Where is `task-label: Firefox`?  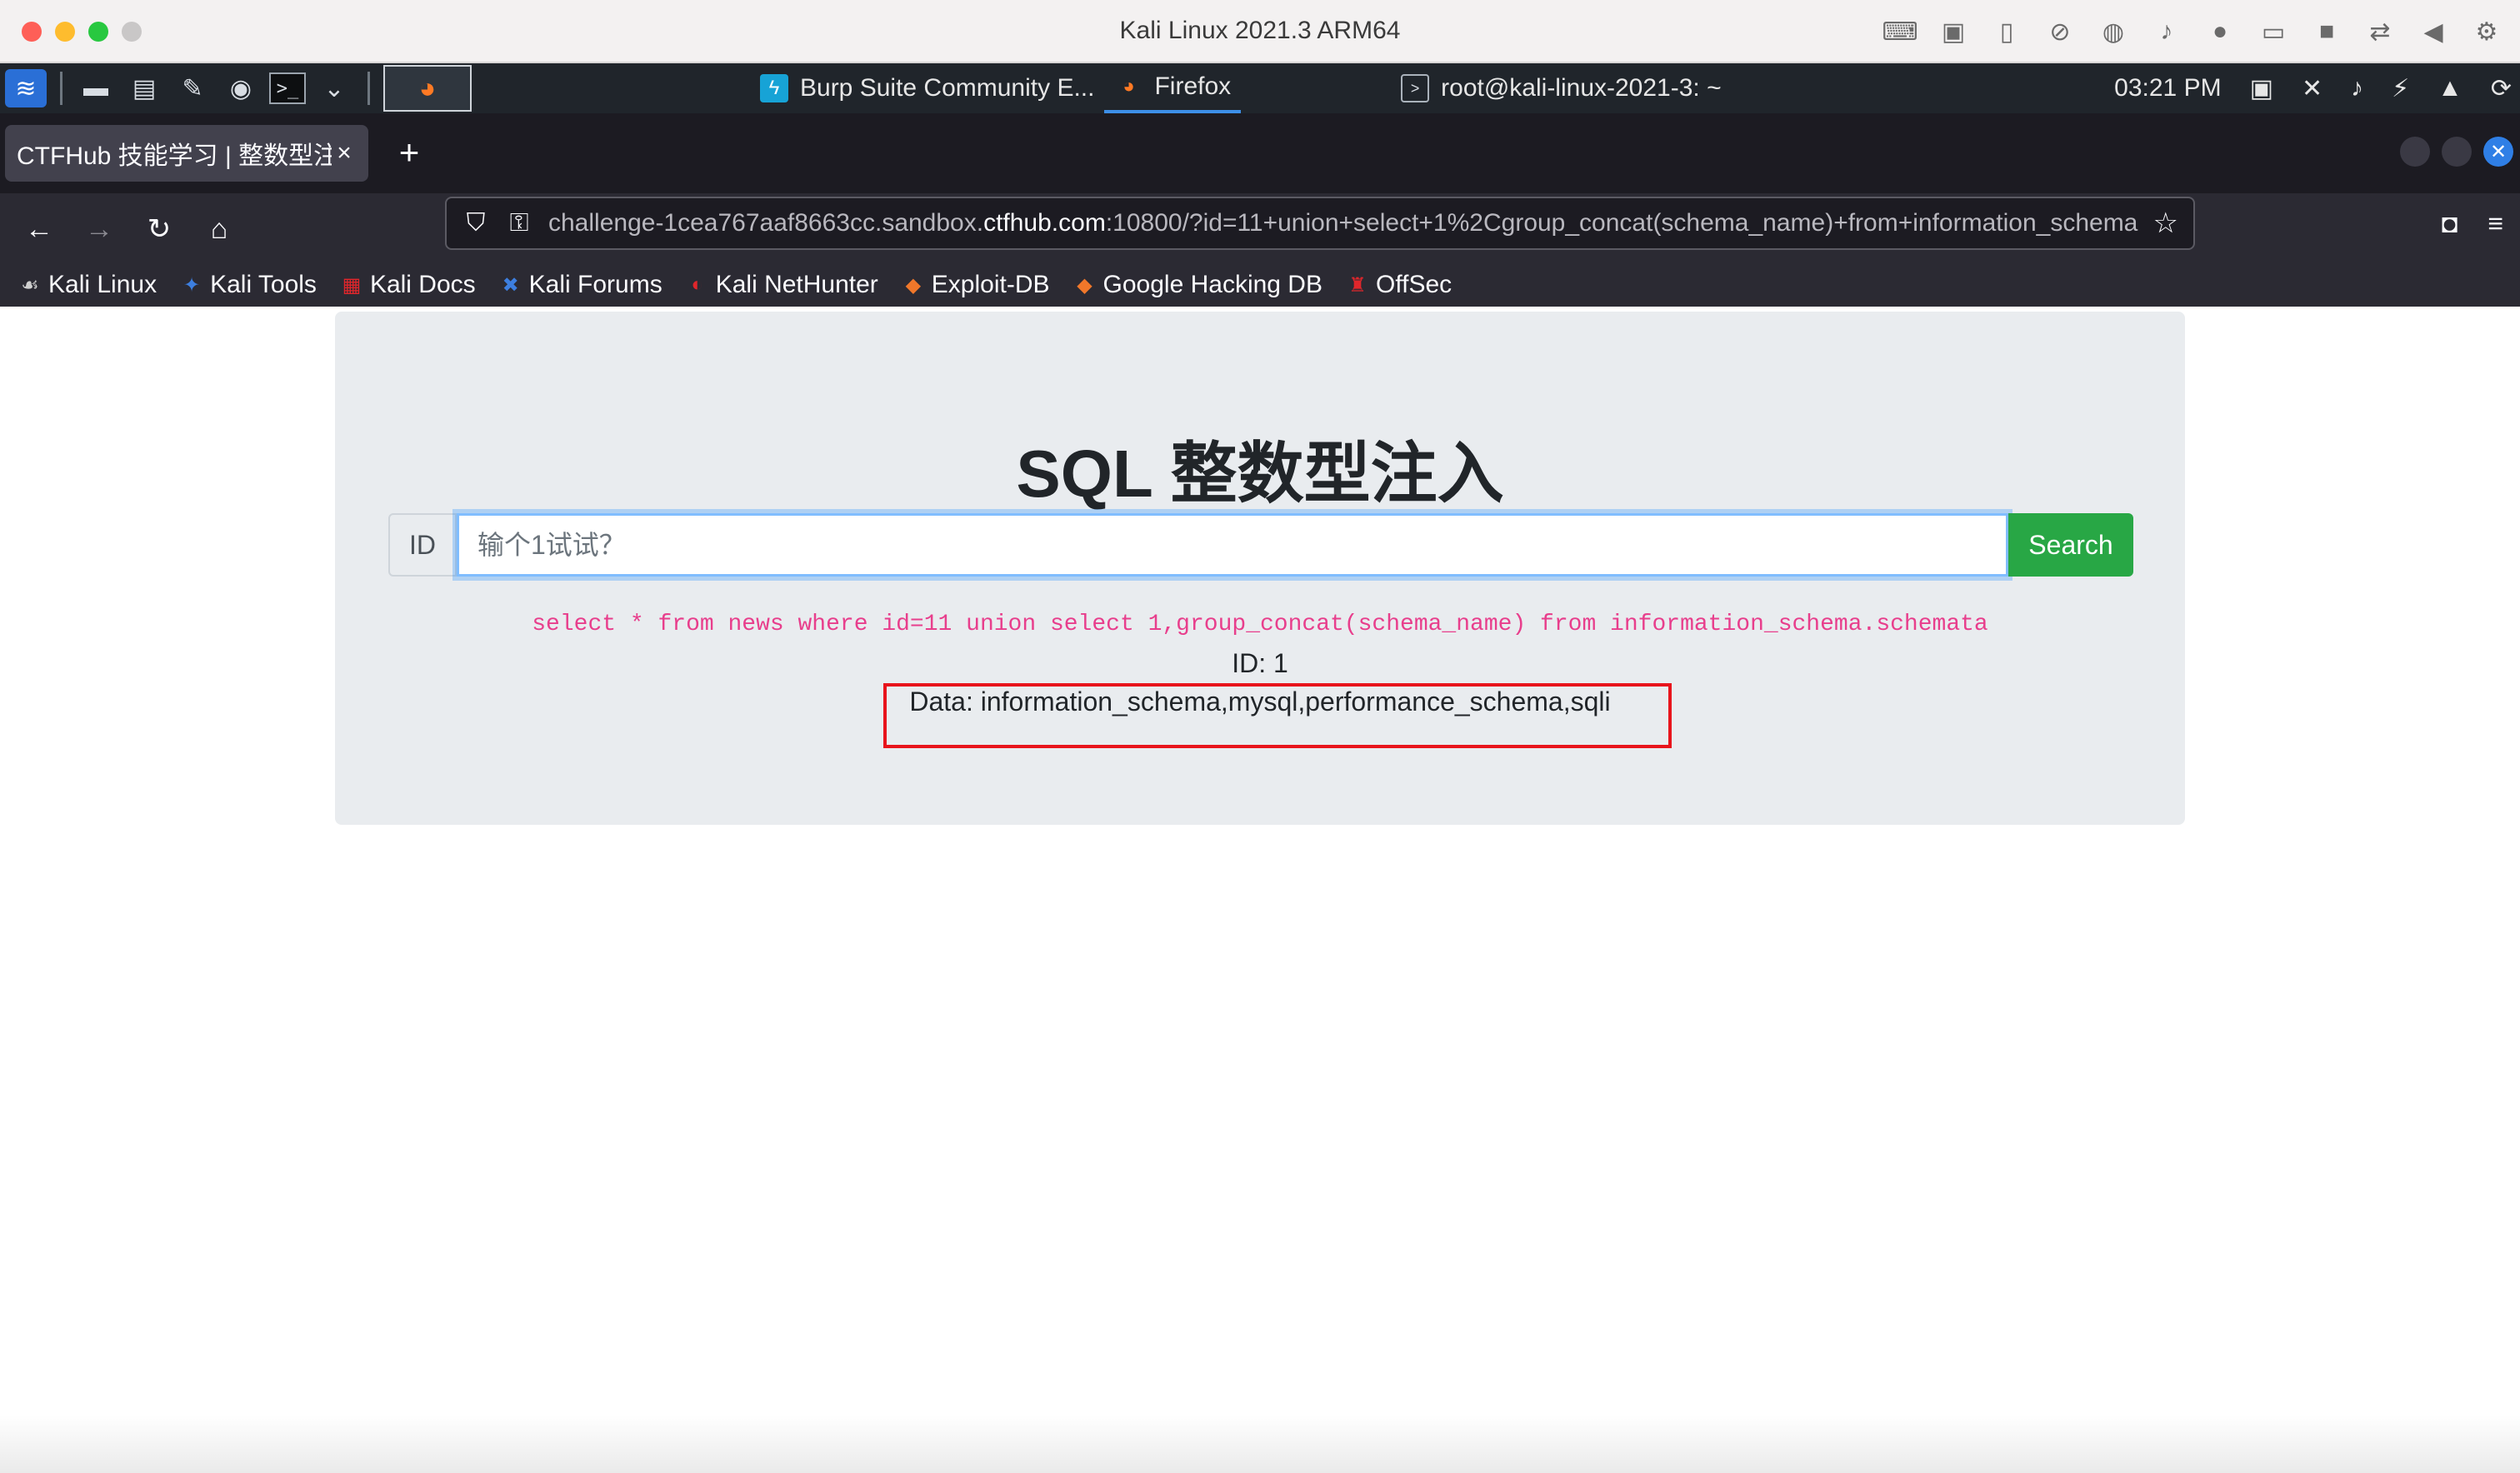 task-label: Firefox is located at coordinates (1193, 86).